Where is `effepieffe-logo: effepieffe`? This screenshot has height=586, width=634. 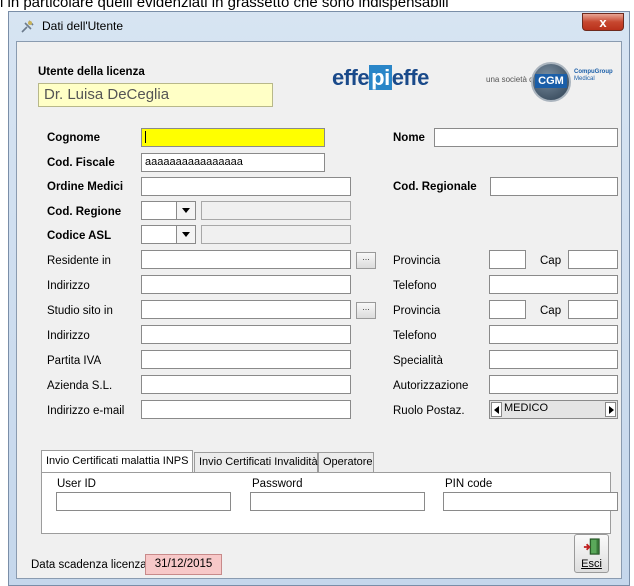
effepieffe-logo: effepieffe is located at coordinates (380, 78).